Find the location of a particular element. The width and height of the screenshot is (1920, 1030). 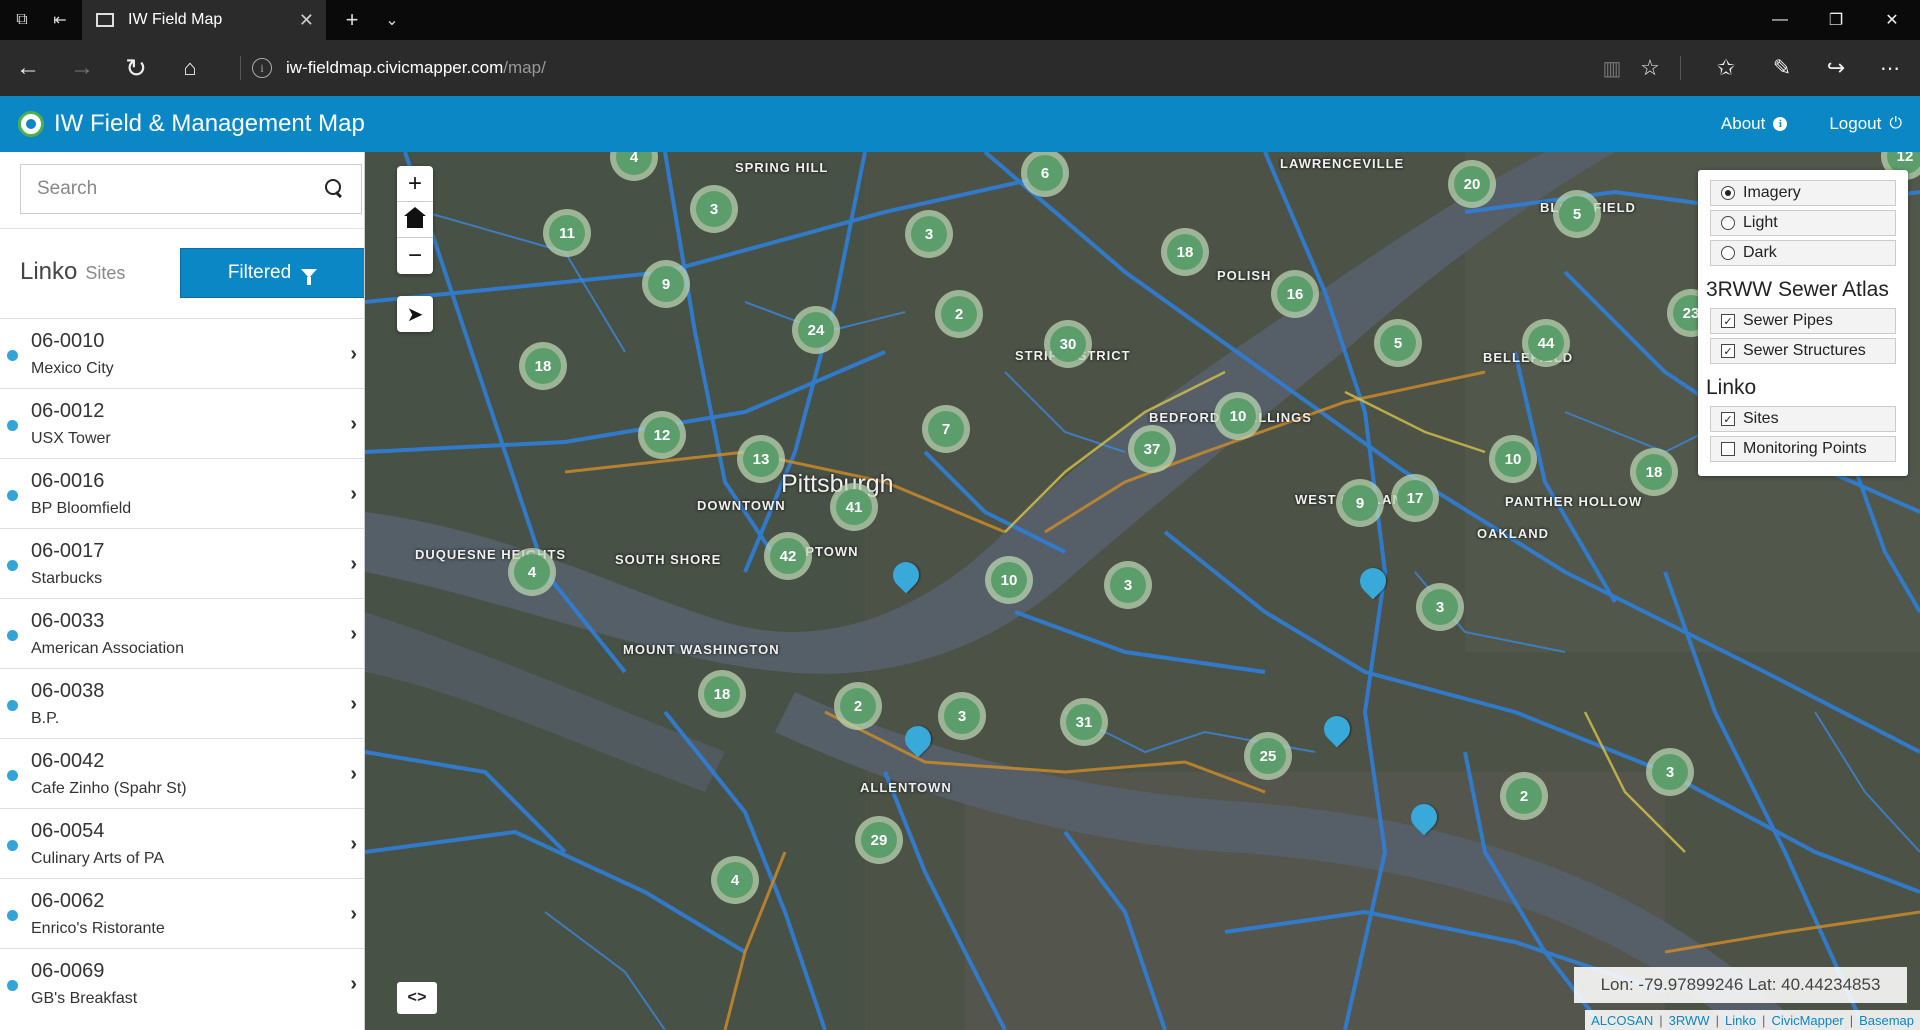

layer-toggle-sewer-pipes: ✓ Sewer Pipes is located at coordinates (1803, 321).